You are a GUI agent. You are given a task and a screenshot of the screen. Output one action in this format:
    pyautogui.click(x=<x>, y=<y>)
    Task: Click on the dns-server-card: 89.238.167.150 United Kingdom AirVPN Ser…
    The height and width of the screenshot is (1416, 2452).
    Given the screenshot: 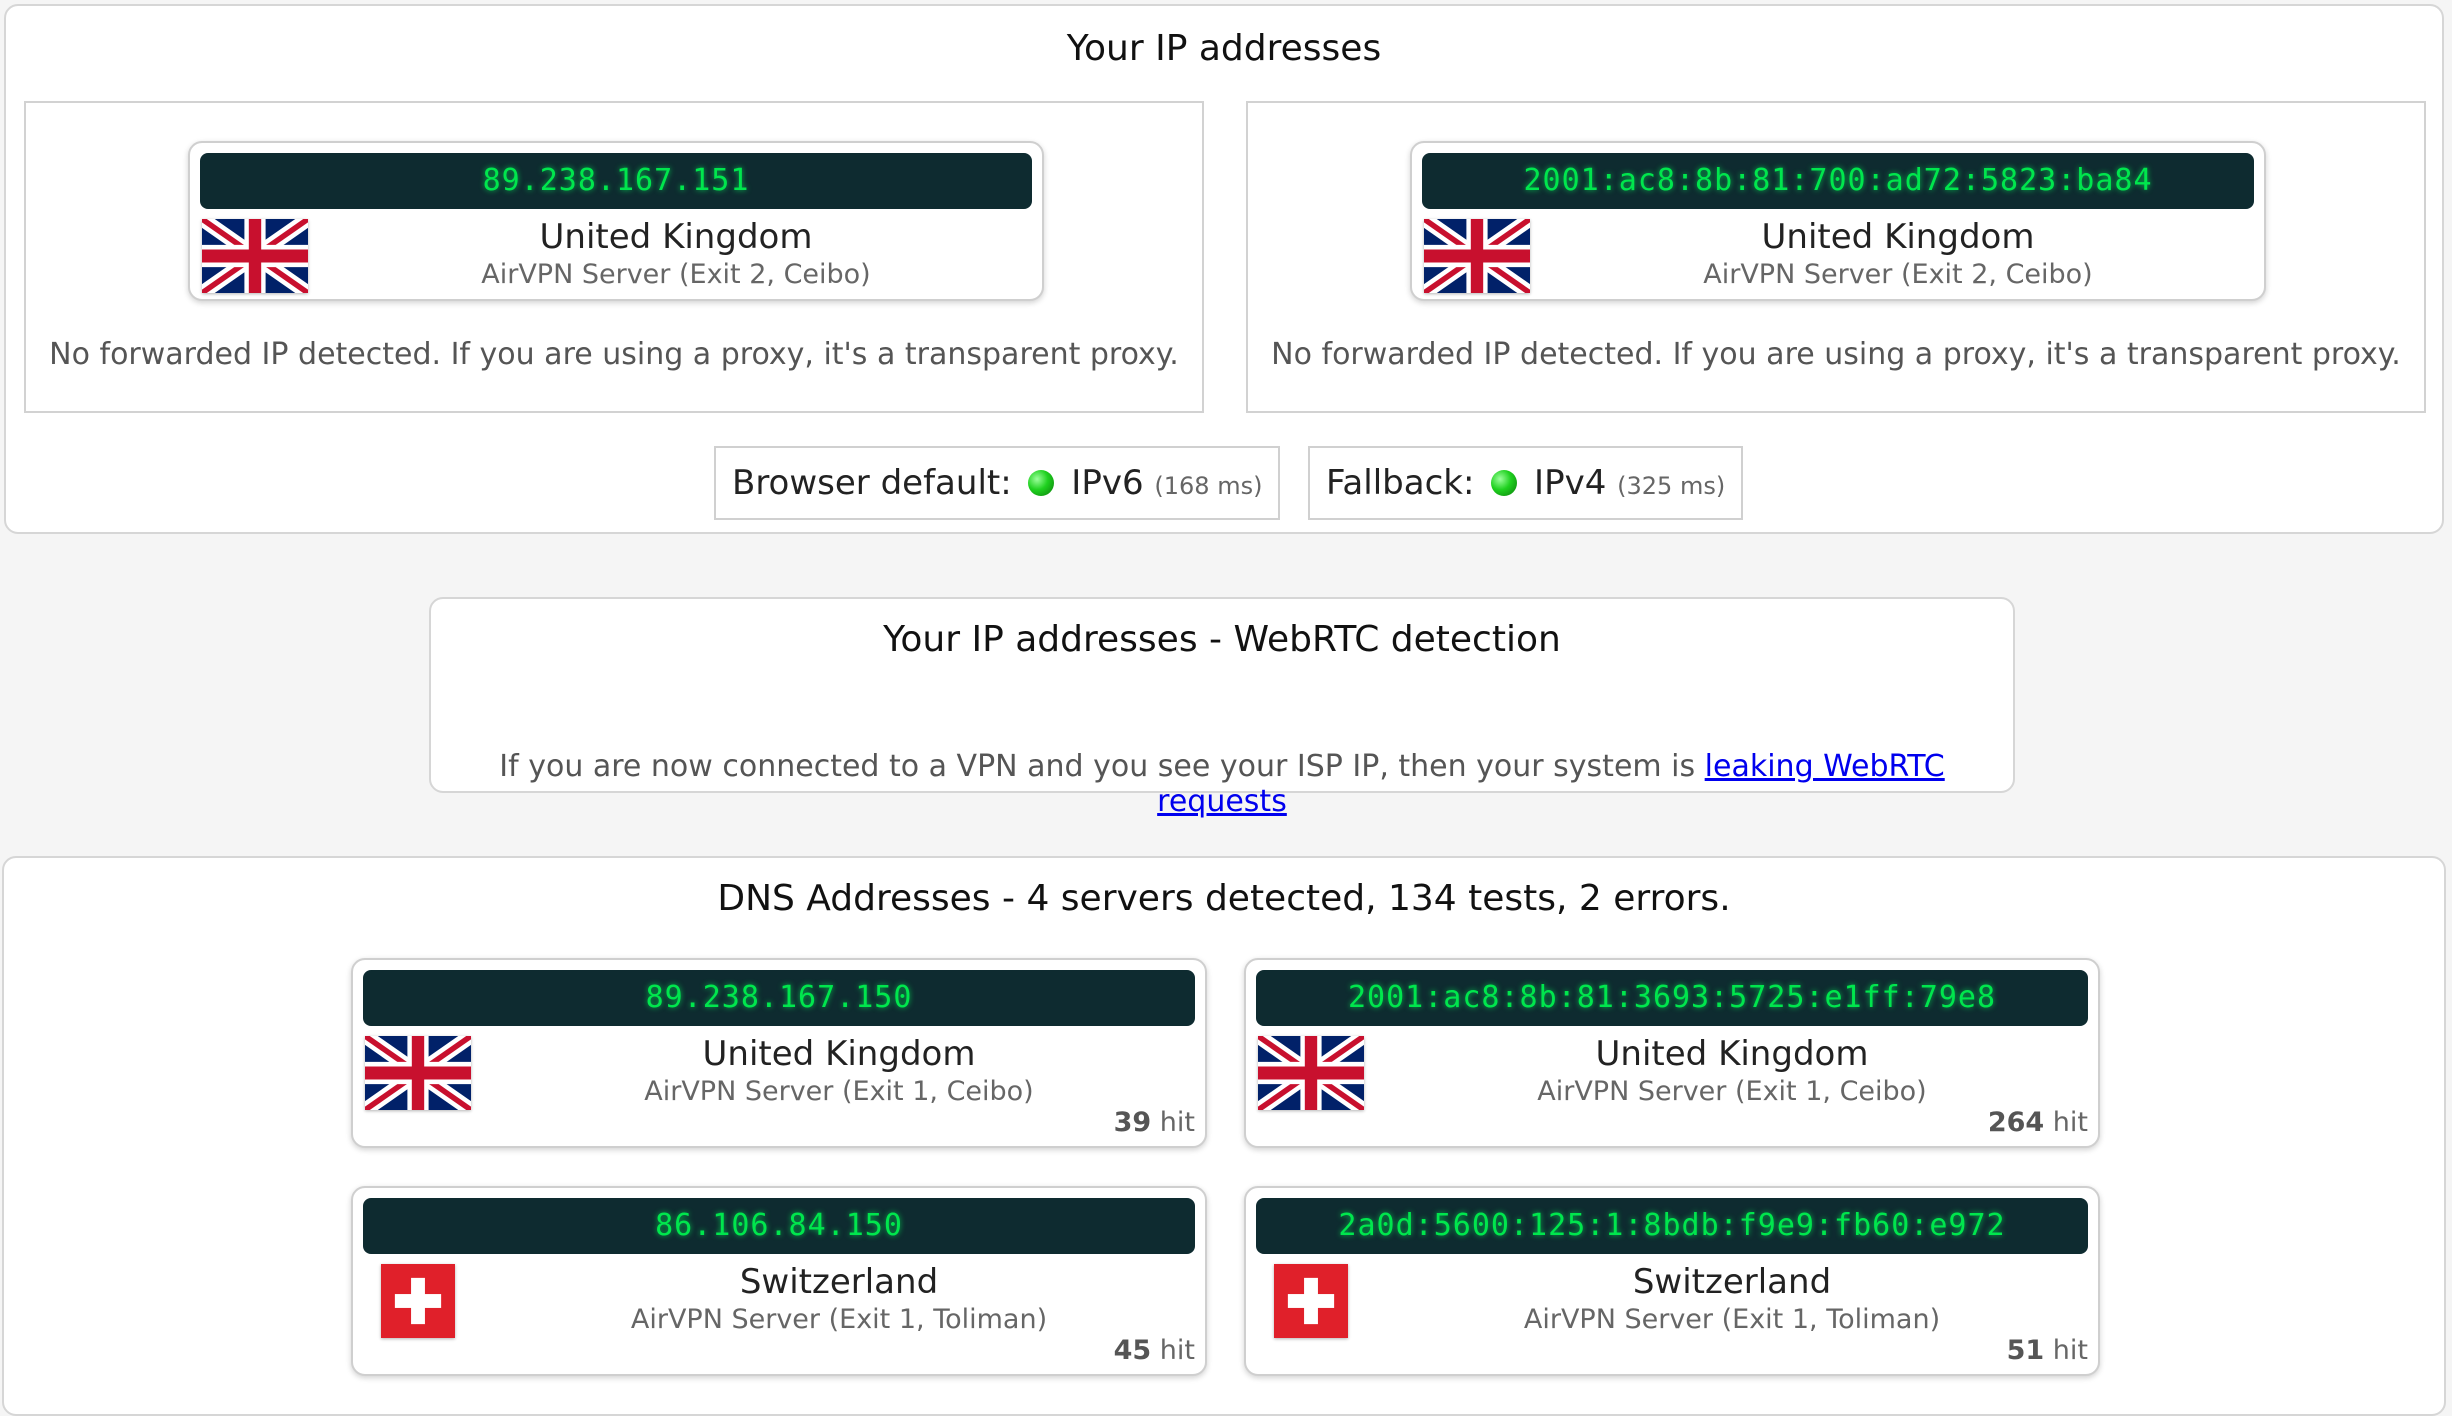 What is the action you would take?
    pyautogui.click(x=779, y=1053)
    